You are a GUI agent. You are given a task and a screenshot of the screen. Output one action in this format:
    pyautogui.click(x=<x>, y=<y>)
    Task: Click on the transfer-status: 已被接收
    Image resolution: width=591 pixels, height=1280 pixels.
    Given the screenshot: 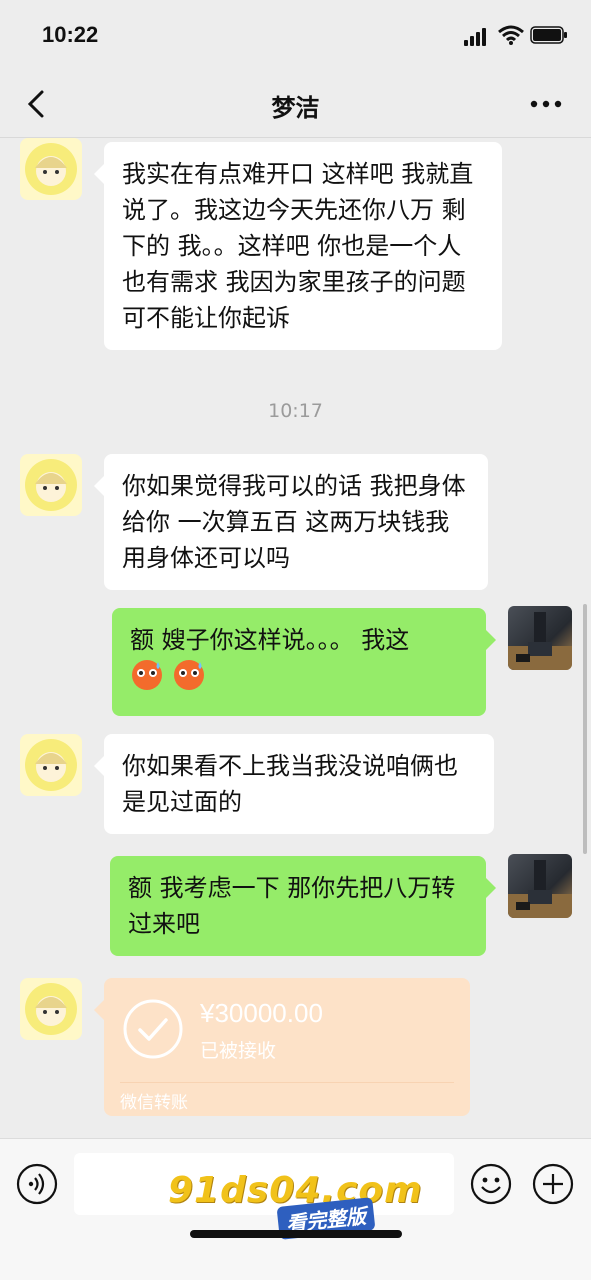 What is the action you would take?
    pyautogui.click(x=238, y=1051)
    